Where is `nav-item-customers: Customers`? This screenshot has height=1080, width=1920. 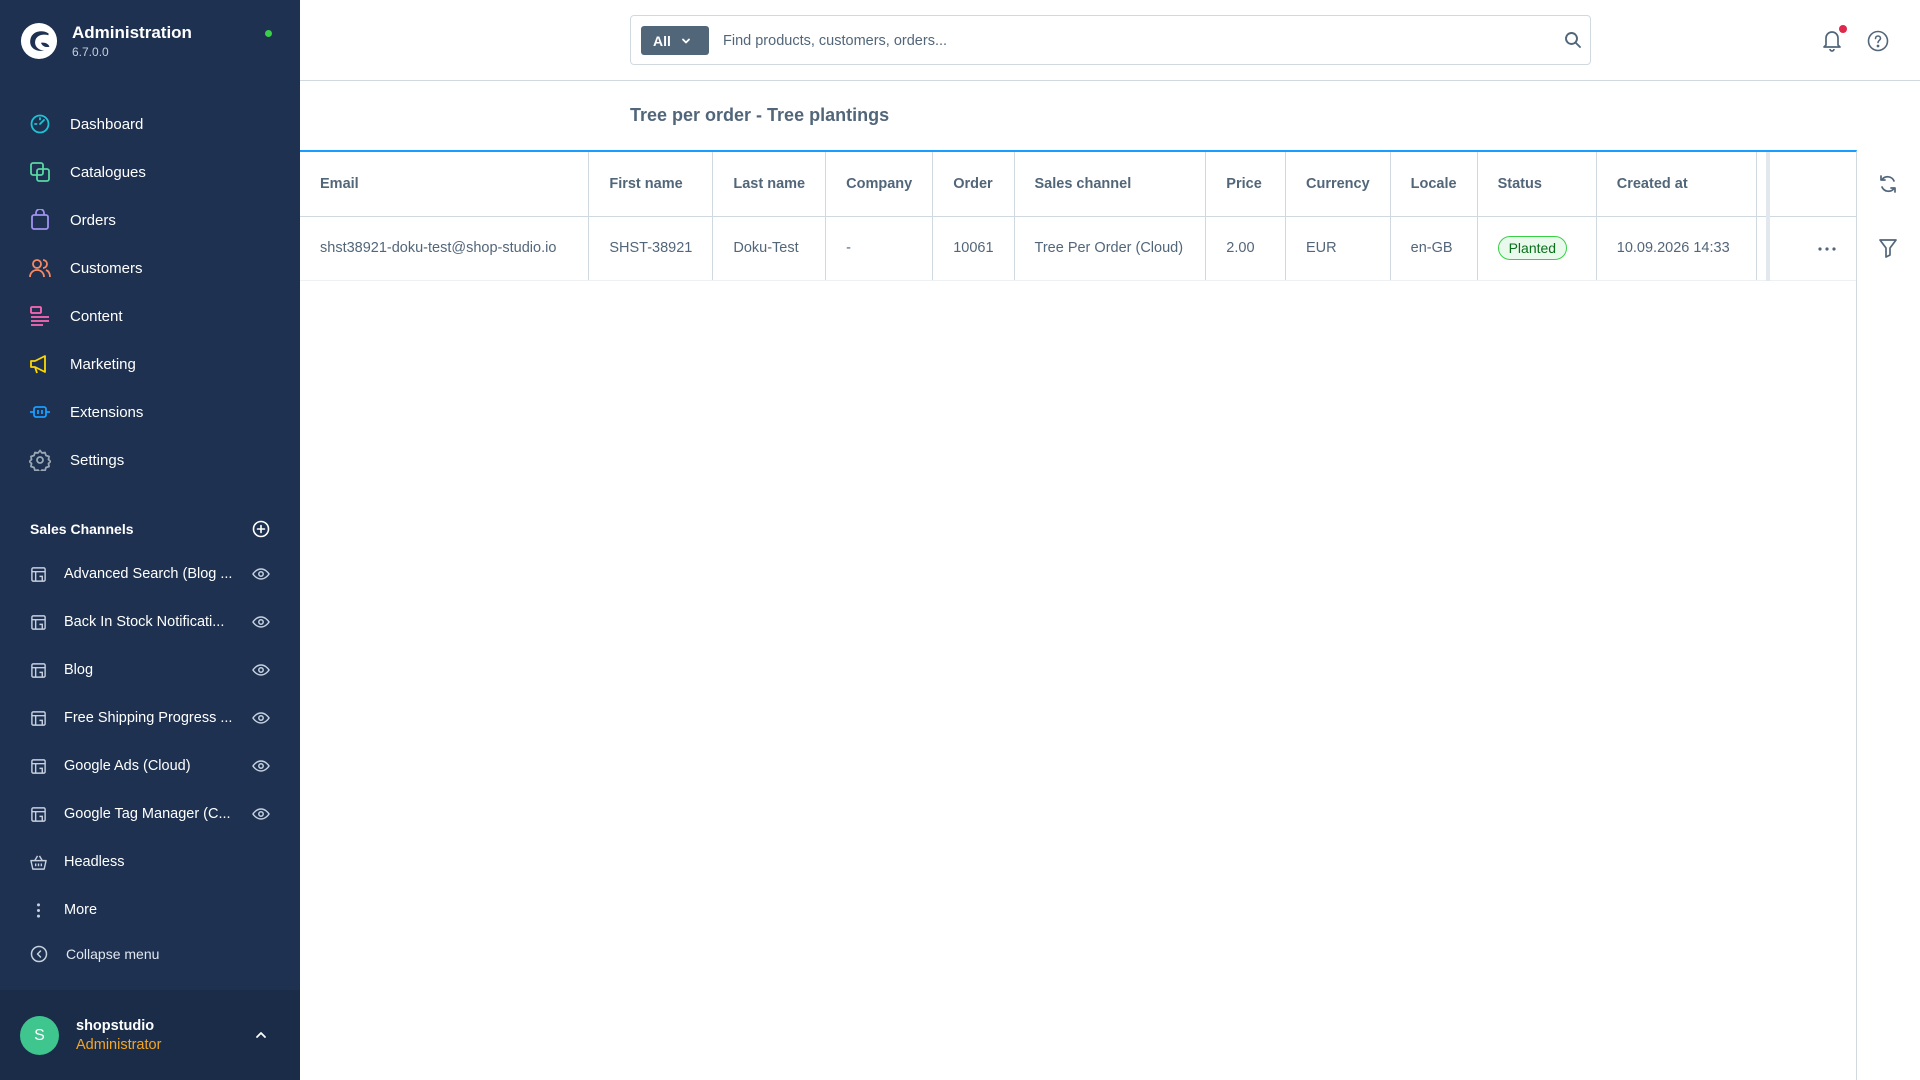
nav-item-customers: Customers is located at coordinates (150, 268).